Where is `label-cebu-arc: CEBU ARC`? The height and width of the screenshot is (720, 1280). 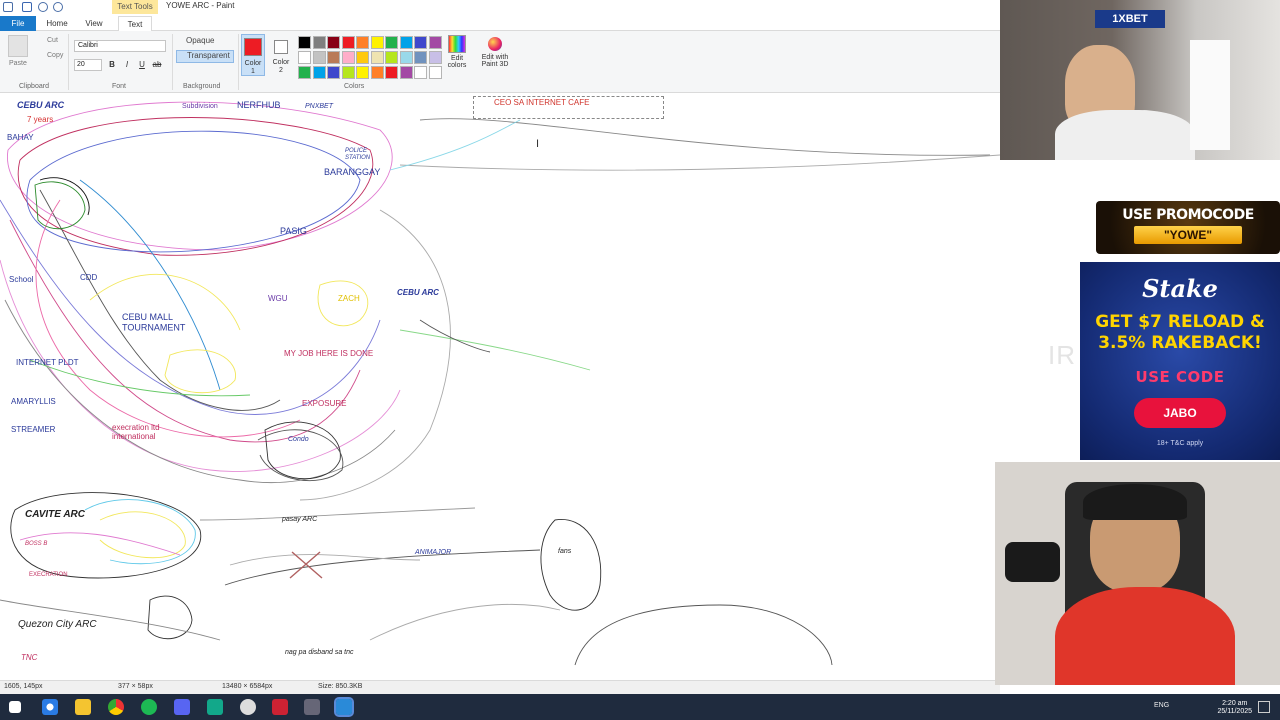
label-cebu-arc: CEBU ARC is located at coordinates (41, 105).